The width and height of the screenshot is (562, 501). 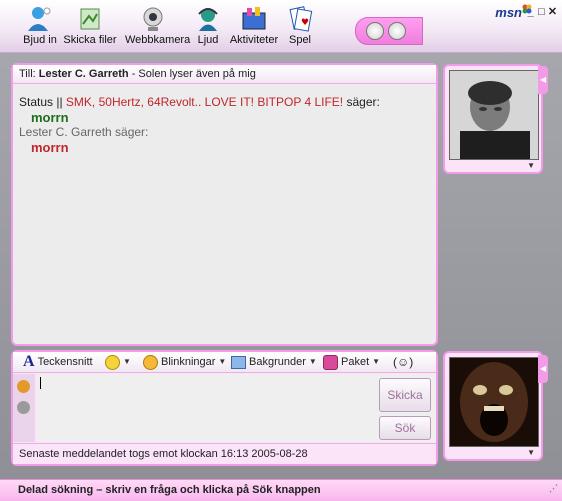 What do you see at coordinates (277, 362) in the screenshot?
I see `backgrounds-label: Bakgrunder` at bounding box center [277, 362].